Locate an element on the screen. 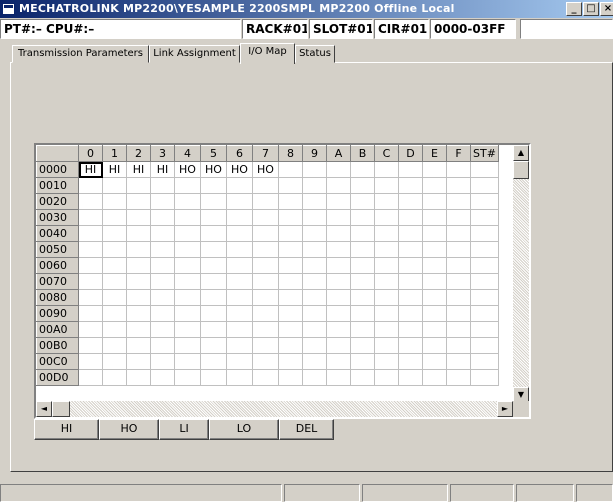 The image size is (613, 502). row-header-address: 00C0 is located at coordinates (57, 361).